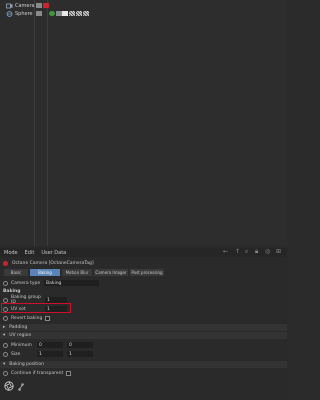  Describe the element at coordinates (50, 345) in the screenshot. I see `minimum-u-field: 0` at that location.